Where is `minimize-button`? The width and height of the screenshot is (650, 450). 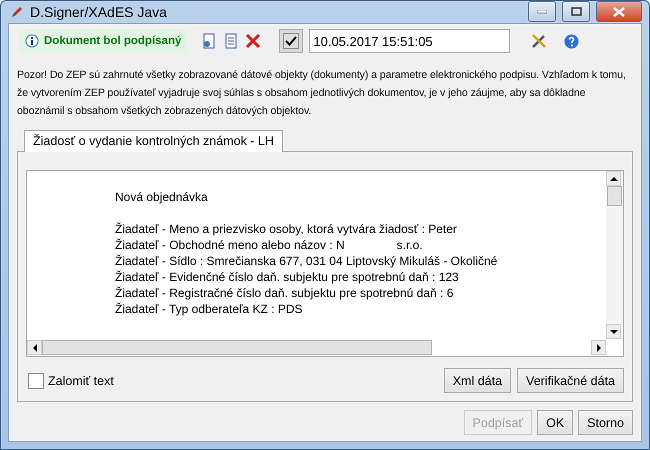
minimize-button is located at coordinates (542, 11).